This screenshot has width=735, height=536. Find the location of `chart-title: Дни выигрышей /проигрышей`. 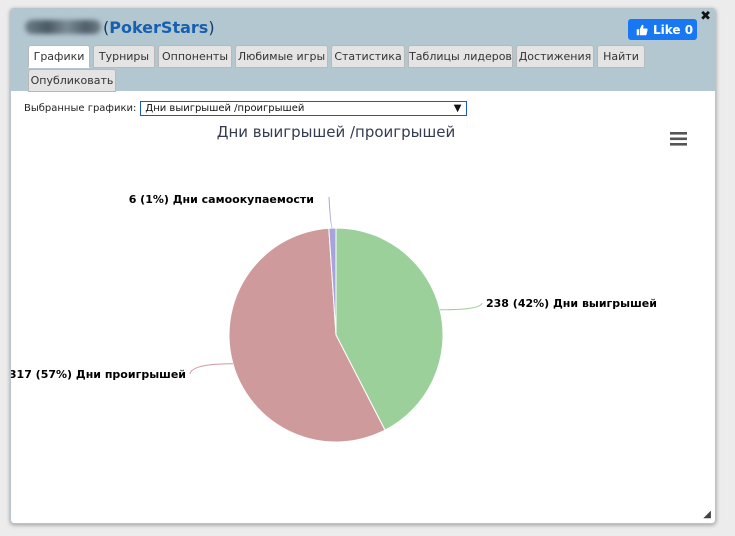

chart-title: Дни выигрышей /проигрышей is located at coordinates (336, 132).